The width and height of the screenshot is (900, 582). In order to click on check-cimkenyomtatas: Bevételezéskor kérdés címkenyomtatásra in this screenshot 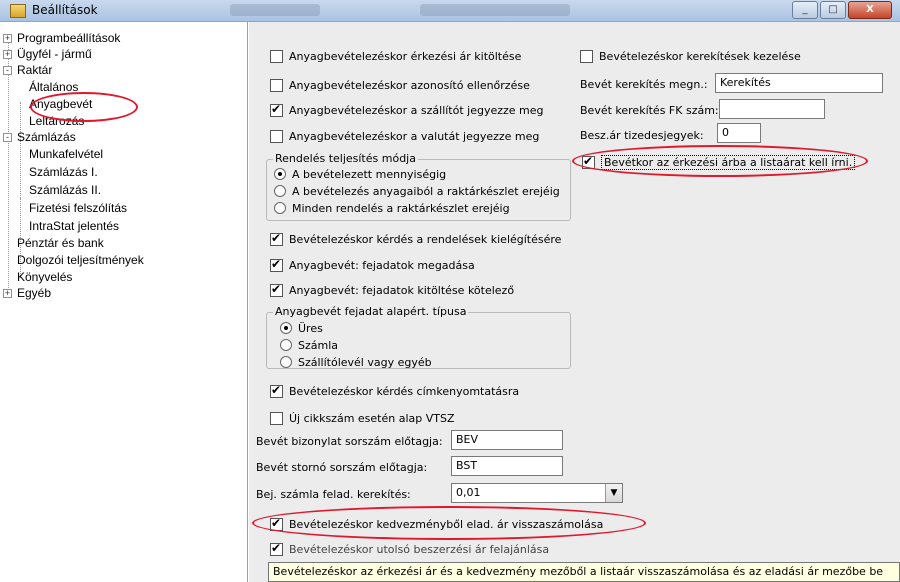, I will do `click(394, 391)`.